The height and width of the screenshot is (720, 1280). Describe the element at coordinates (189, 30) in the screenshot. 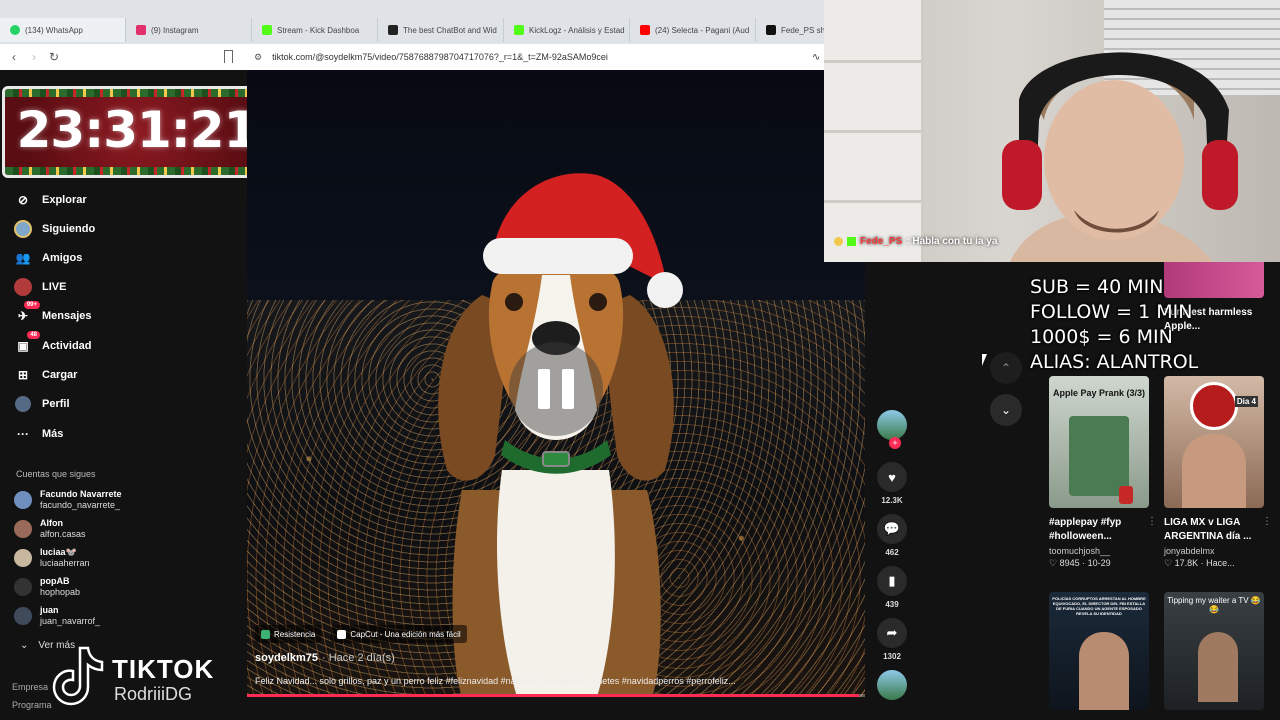

I see `browser-tab: (9) Instagram` at that location.